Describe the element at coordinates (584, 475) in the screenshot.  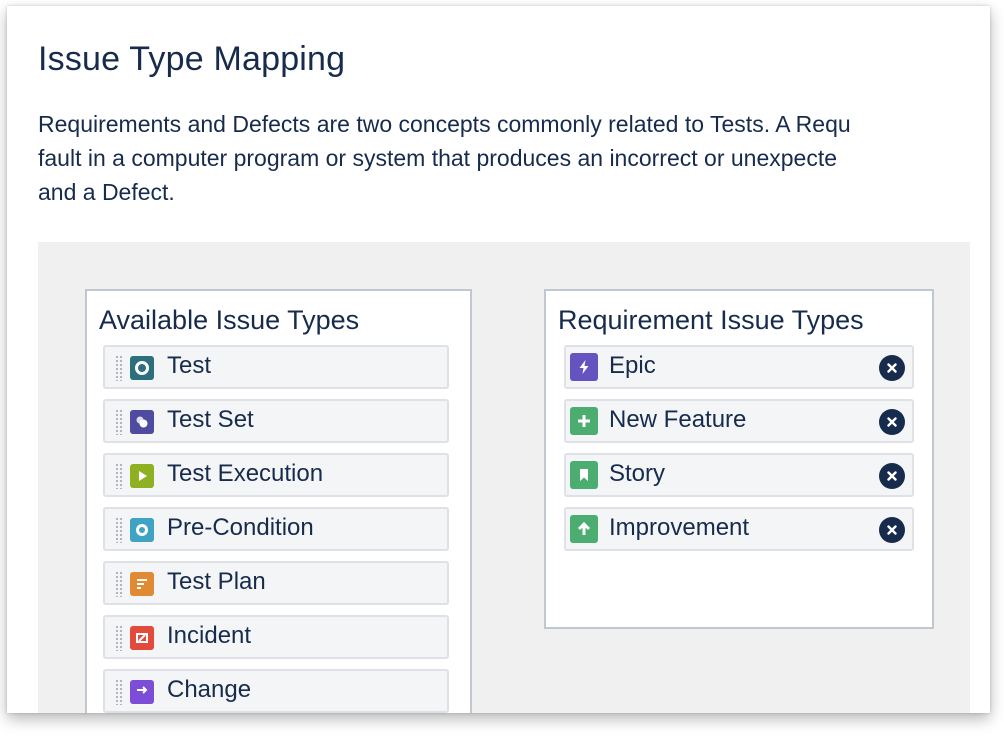
I see `story-icon` at that location.